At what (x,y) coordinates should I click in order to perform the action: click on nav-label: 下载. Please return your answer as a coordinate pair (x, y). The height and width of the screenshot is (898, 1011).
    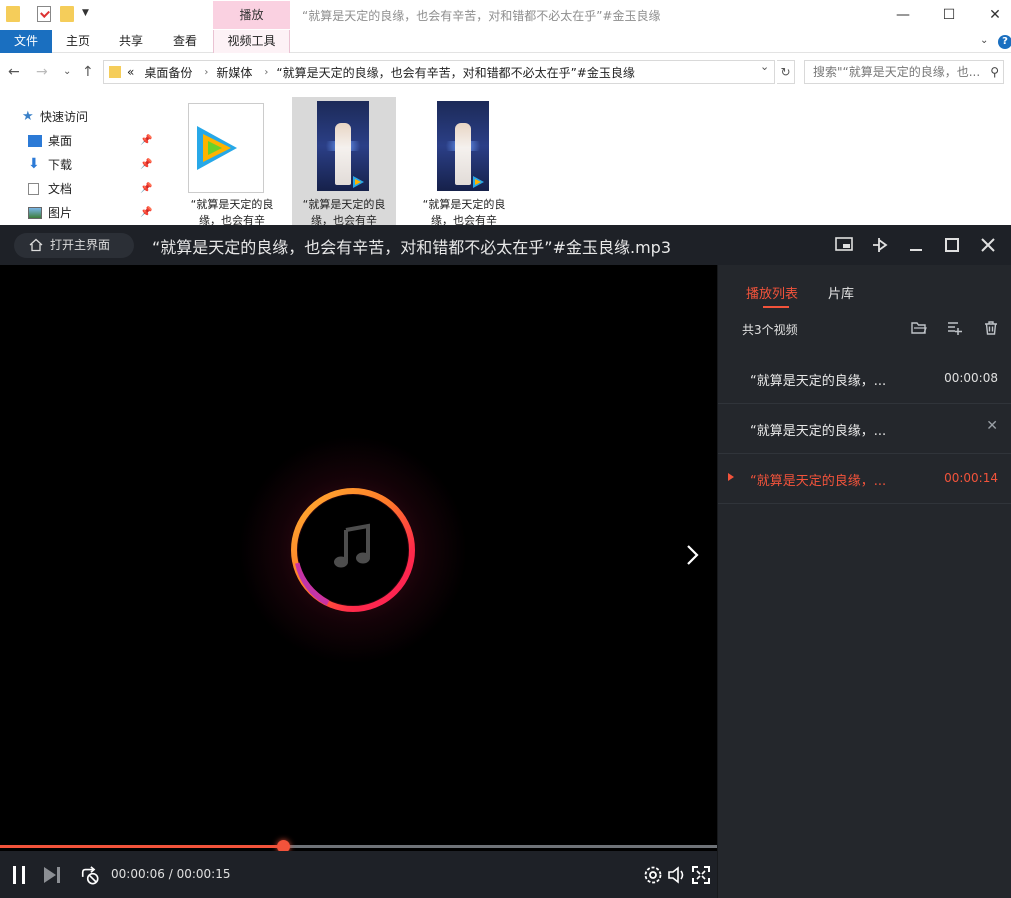
    Looking at the image, I should click on (60, 165).